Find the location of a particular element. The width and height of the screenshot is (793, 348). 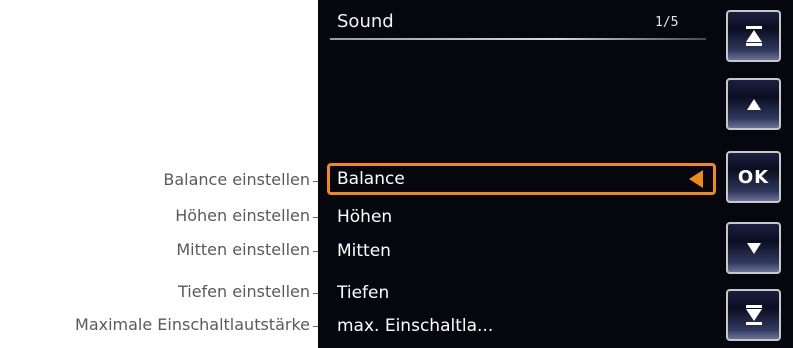

scroll-up-button is located at coordinates (753, 104).